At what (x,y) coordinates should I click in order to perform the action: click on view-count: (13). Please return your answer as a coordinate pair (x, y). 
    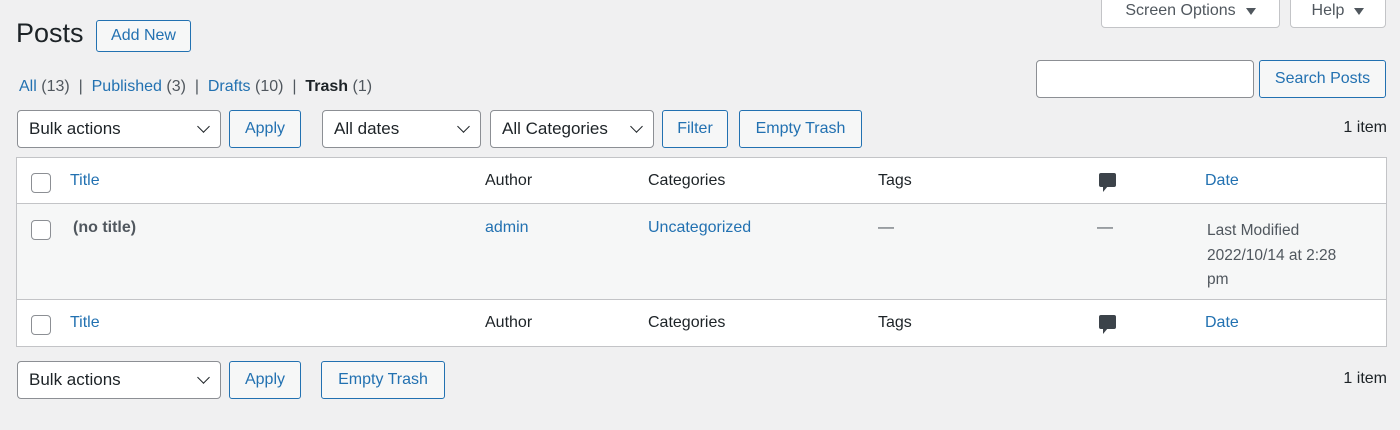
    Looking at the image, I should click on (55, 86).